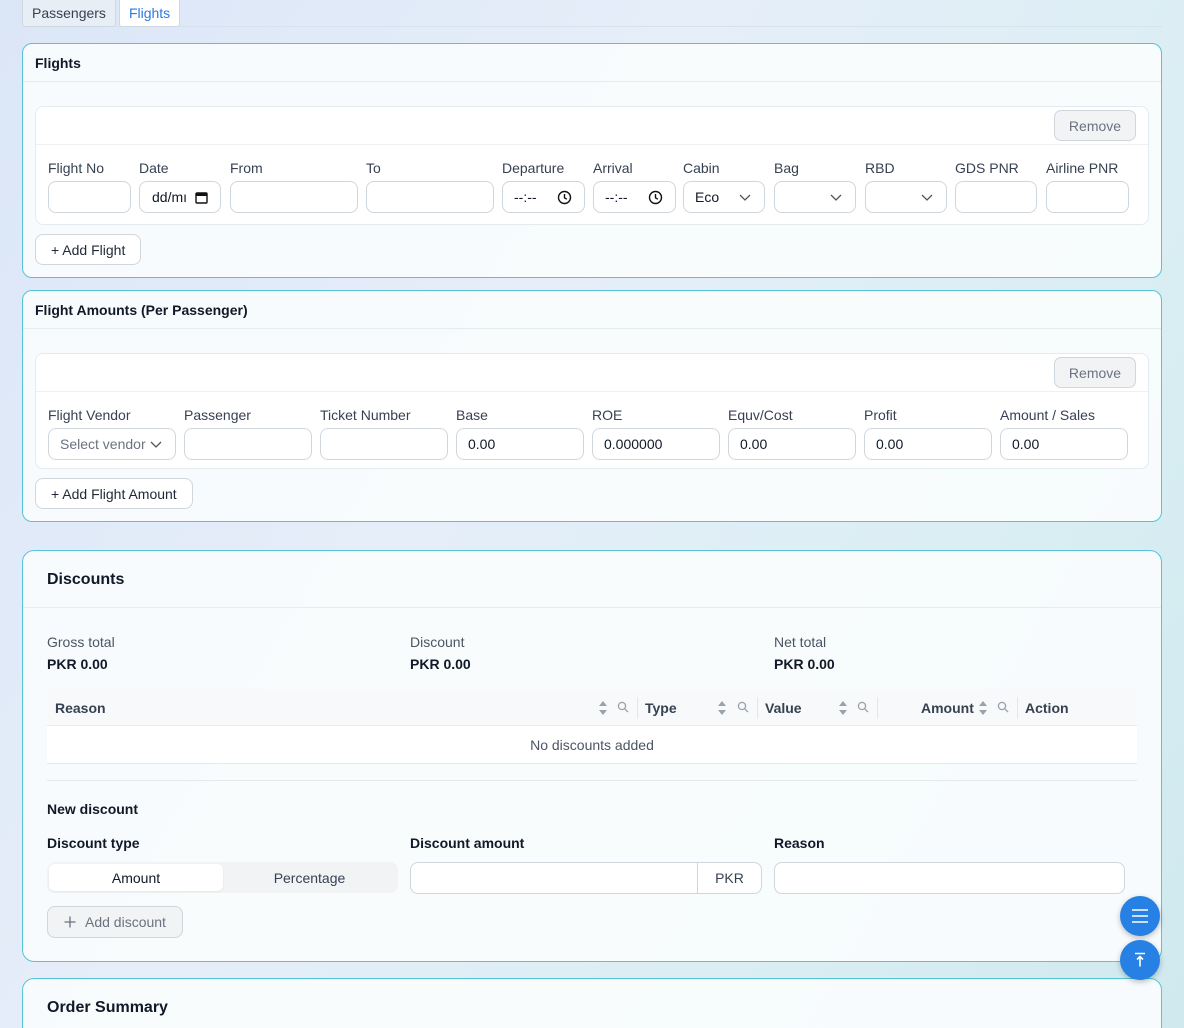  I want to click on to-label: To, so click(373, 168).